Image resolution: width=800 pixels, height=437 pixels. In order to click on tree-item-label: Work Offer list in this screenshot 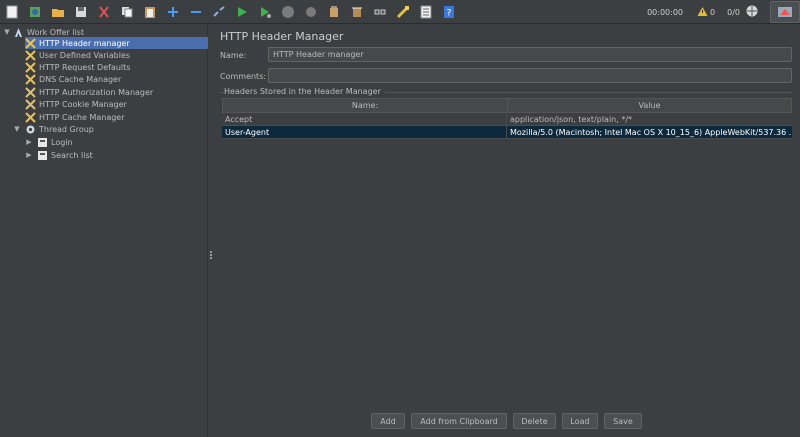, I will do `click(56, 32)`.